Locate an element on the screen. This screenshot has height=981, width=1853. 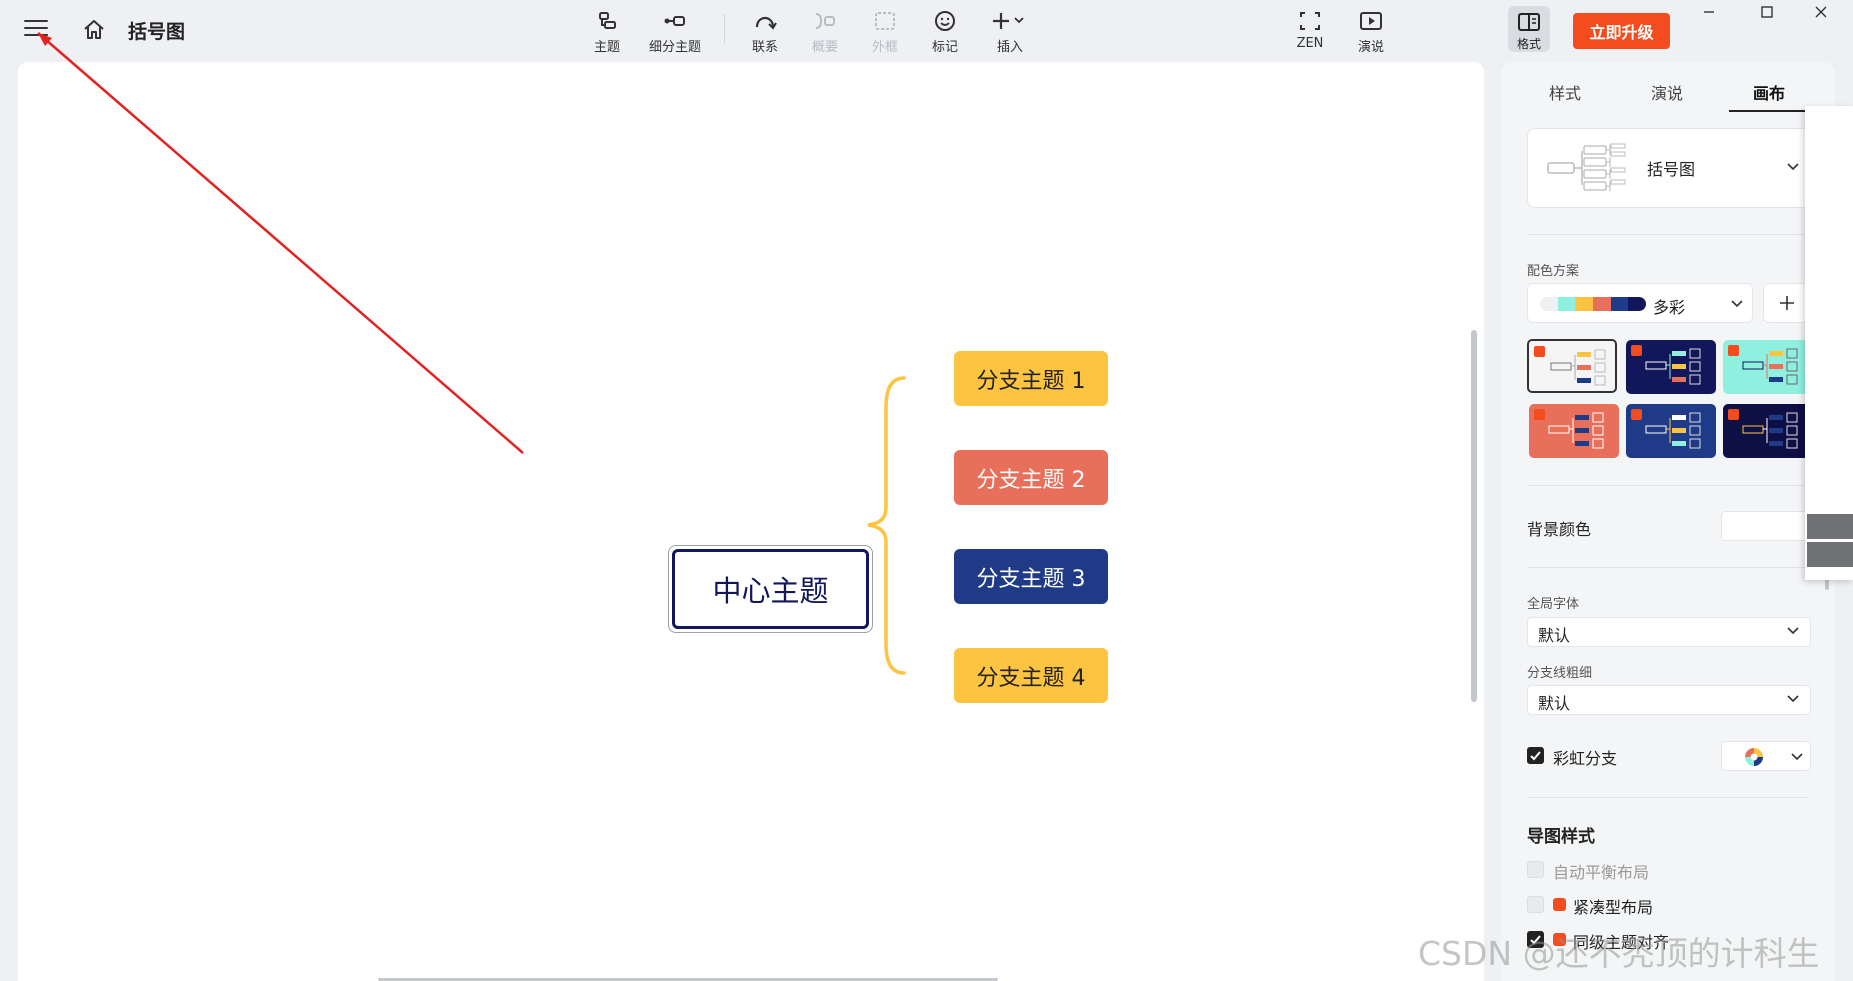
tab-canvas: 画布 is located at coordinates (1769, 92).